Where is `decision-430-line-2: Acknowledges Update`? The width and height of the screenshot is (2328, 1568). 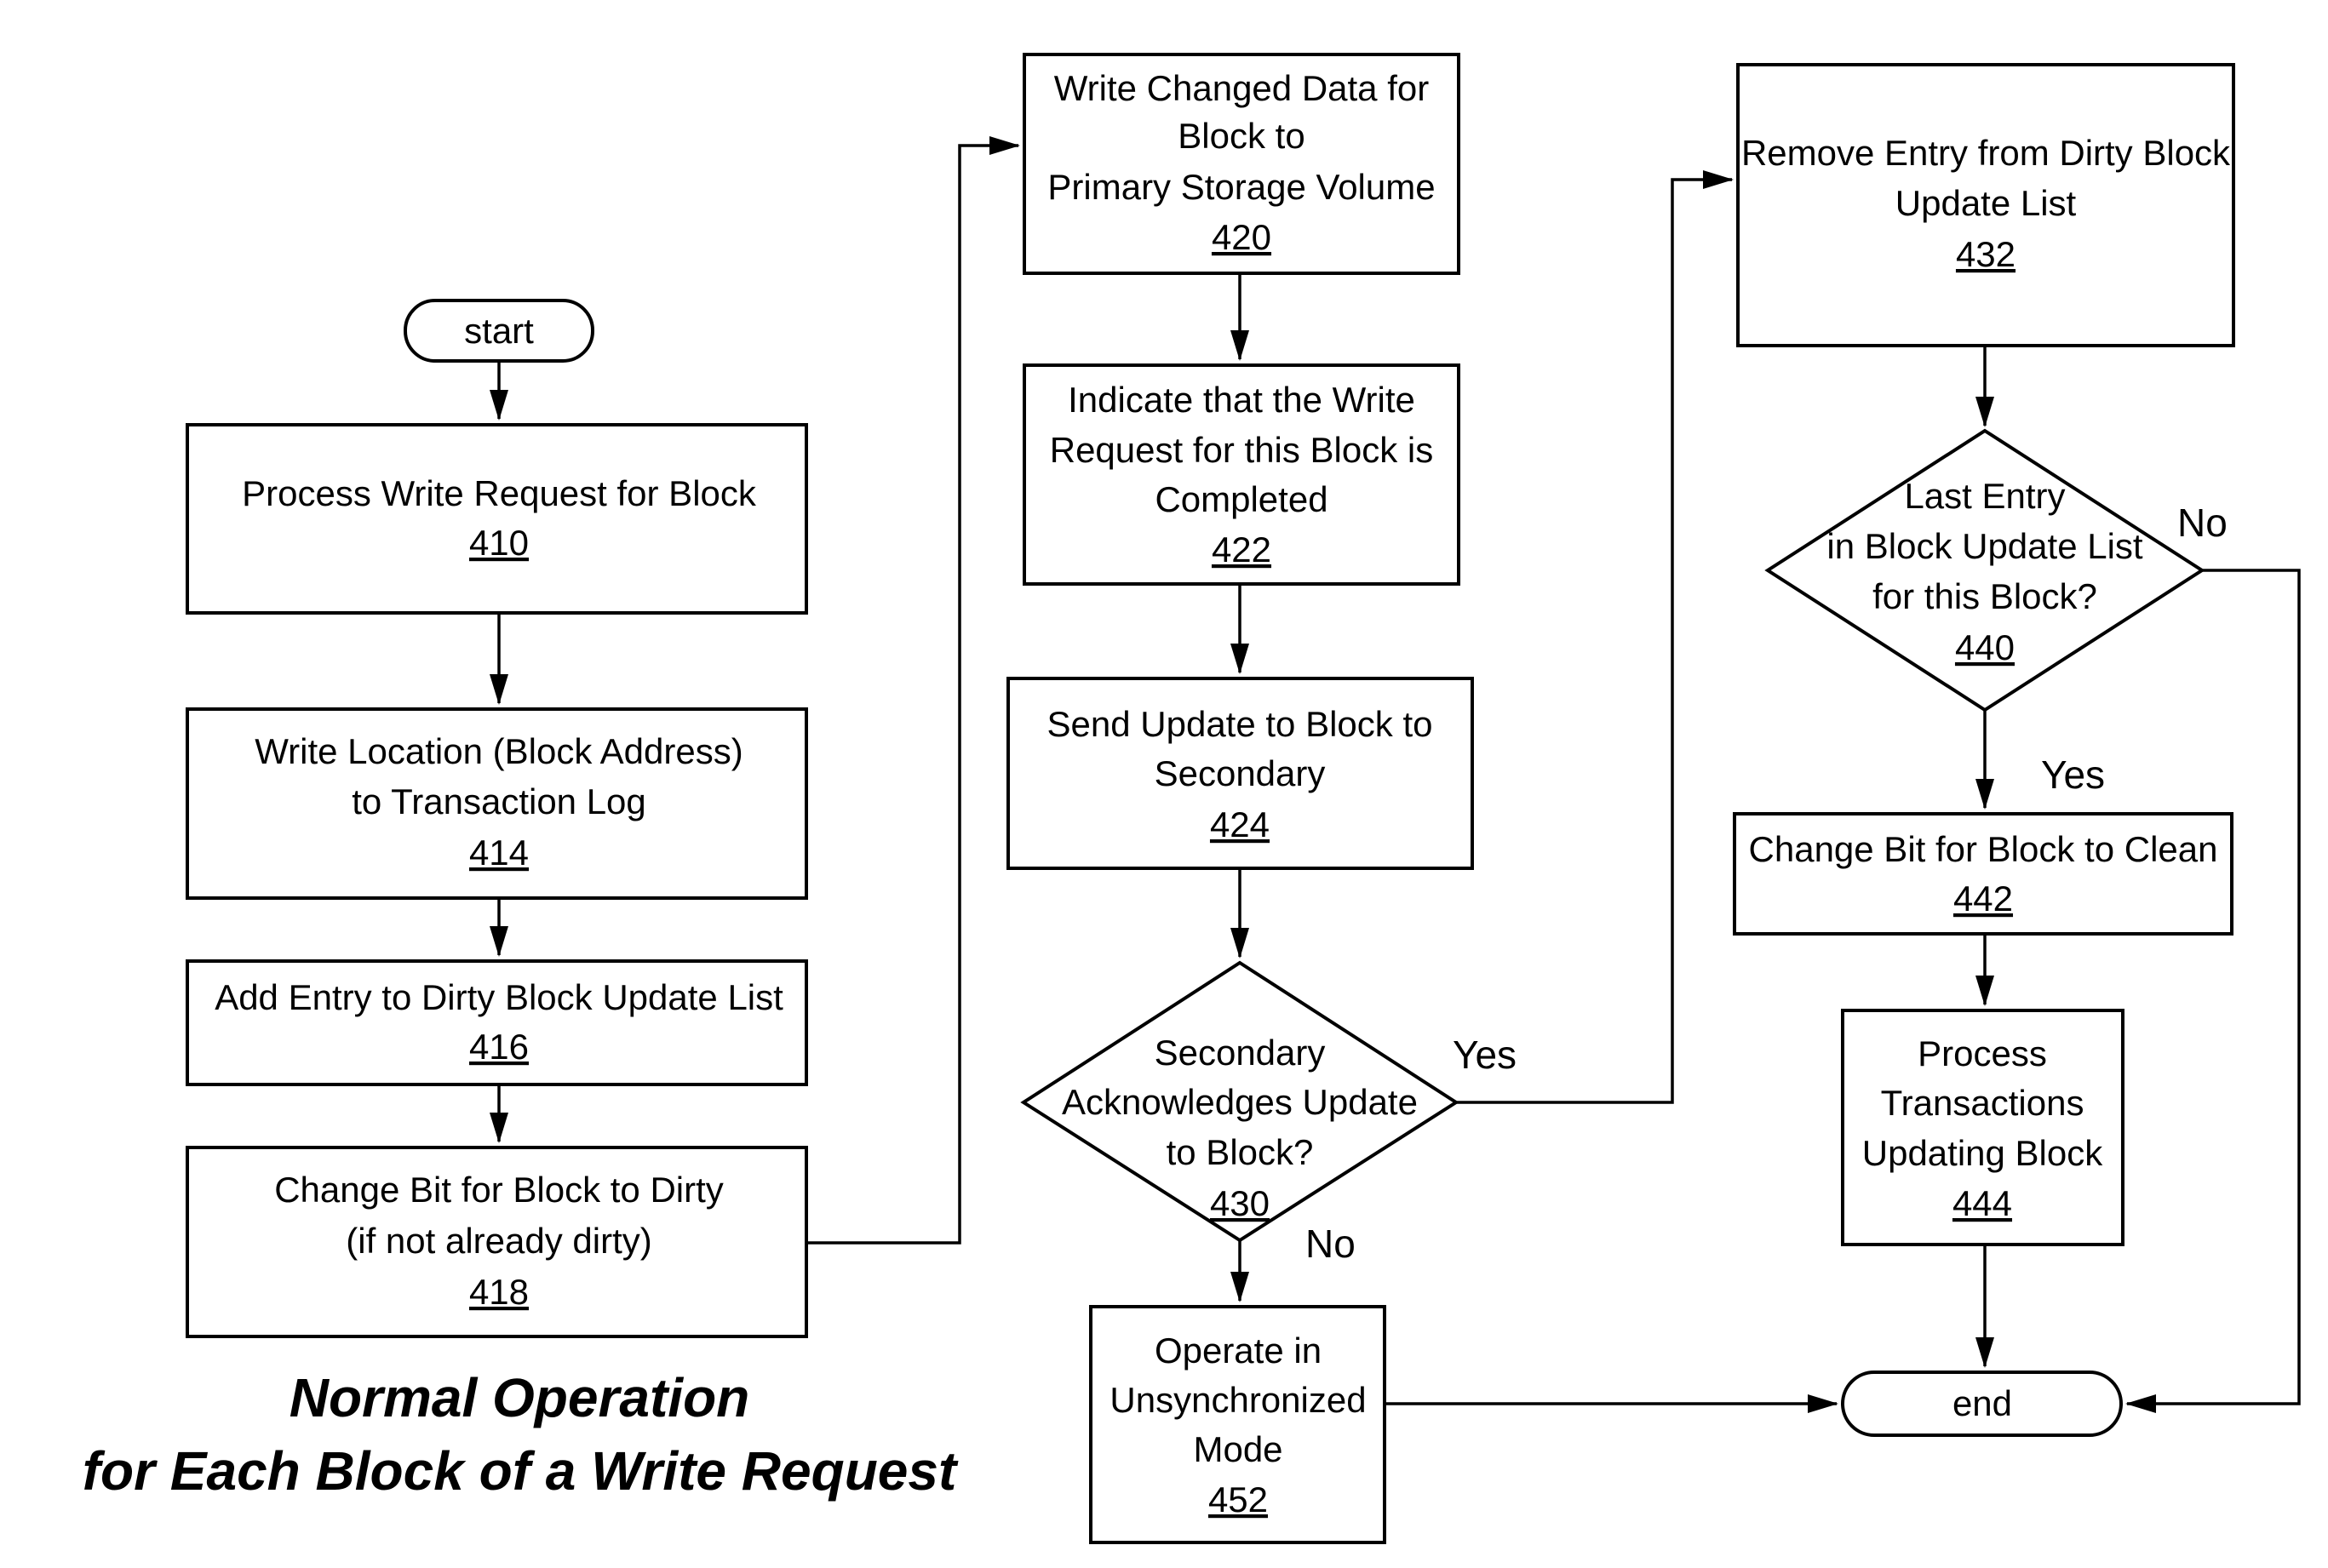 decision-430-line-2: Acknowledges Update is located at coordinates (1240, 1102).